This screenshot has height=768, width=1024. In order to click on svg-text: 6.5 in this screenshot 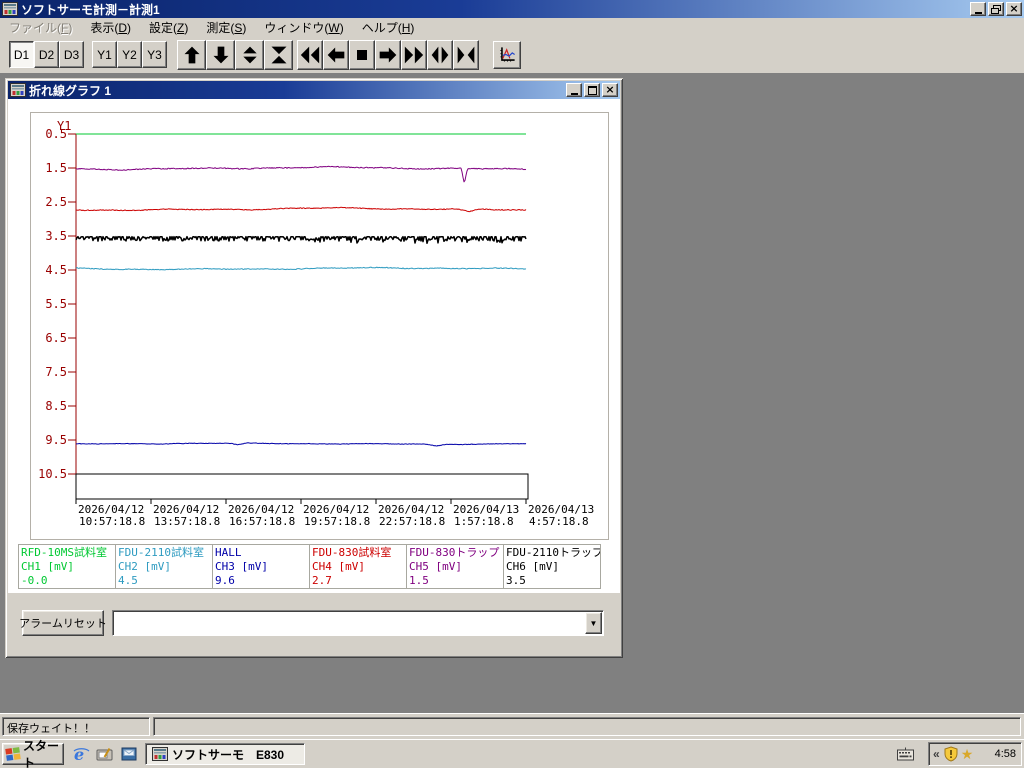, I will do `click(56, 338)`.